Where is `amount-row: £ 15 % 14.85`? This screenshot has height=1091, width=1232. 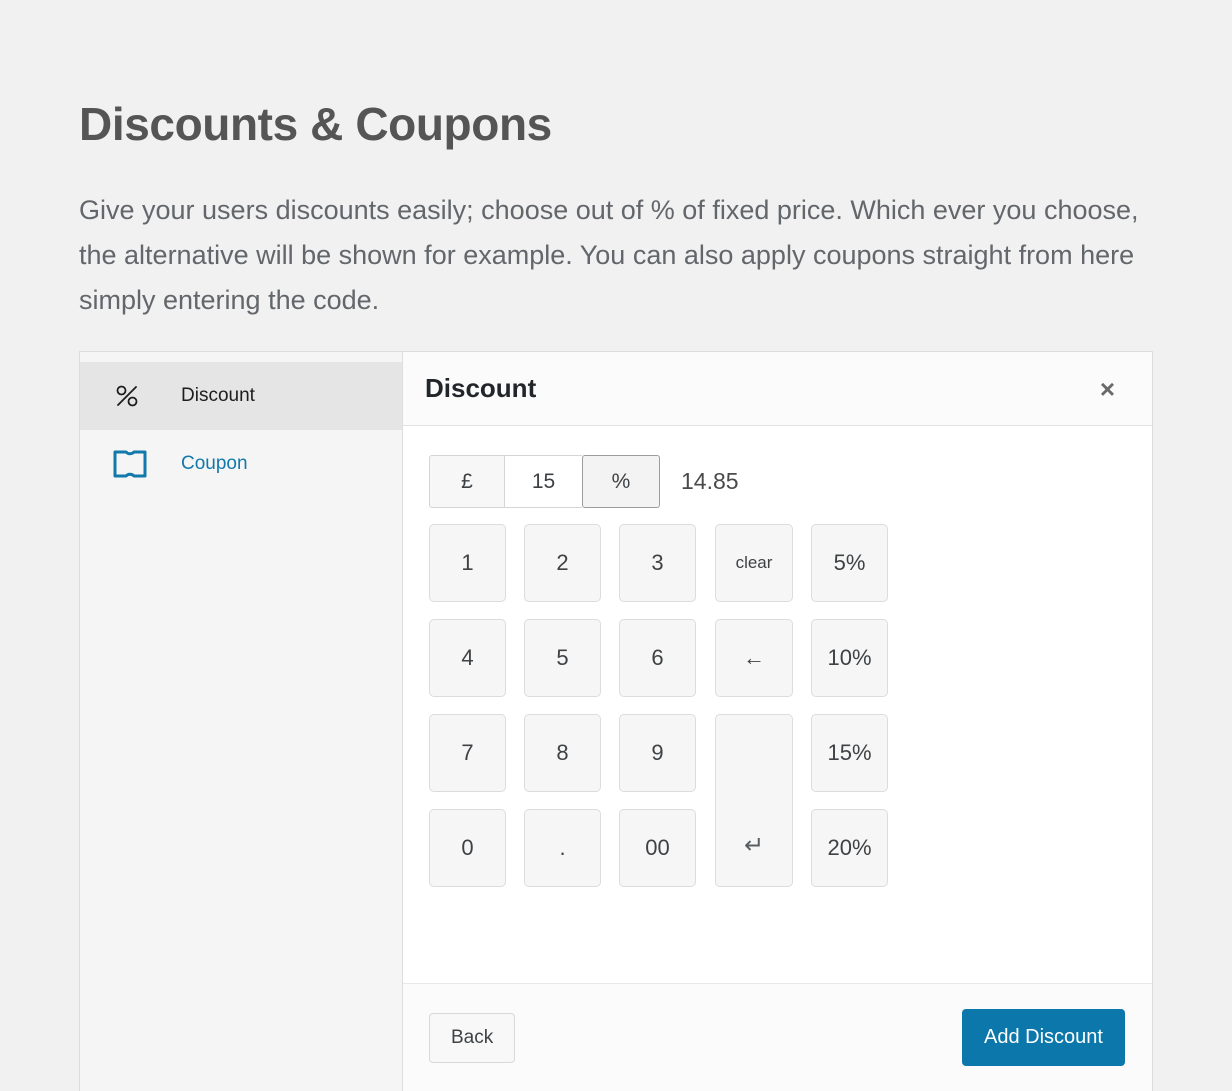 amount-row: £ 15 % 14.85 is located at coordinates (790, 481).